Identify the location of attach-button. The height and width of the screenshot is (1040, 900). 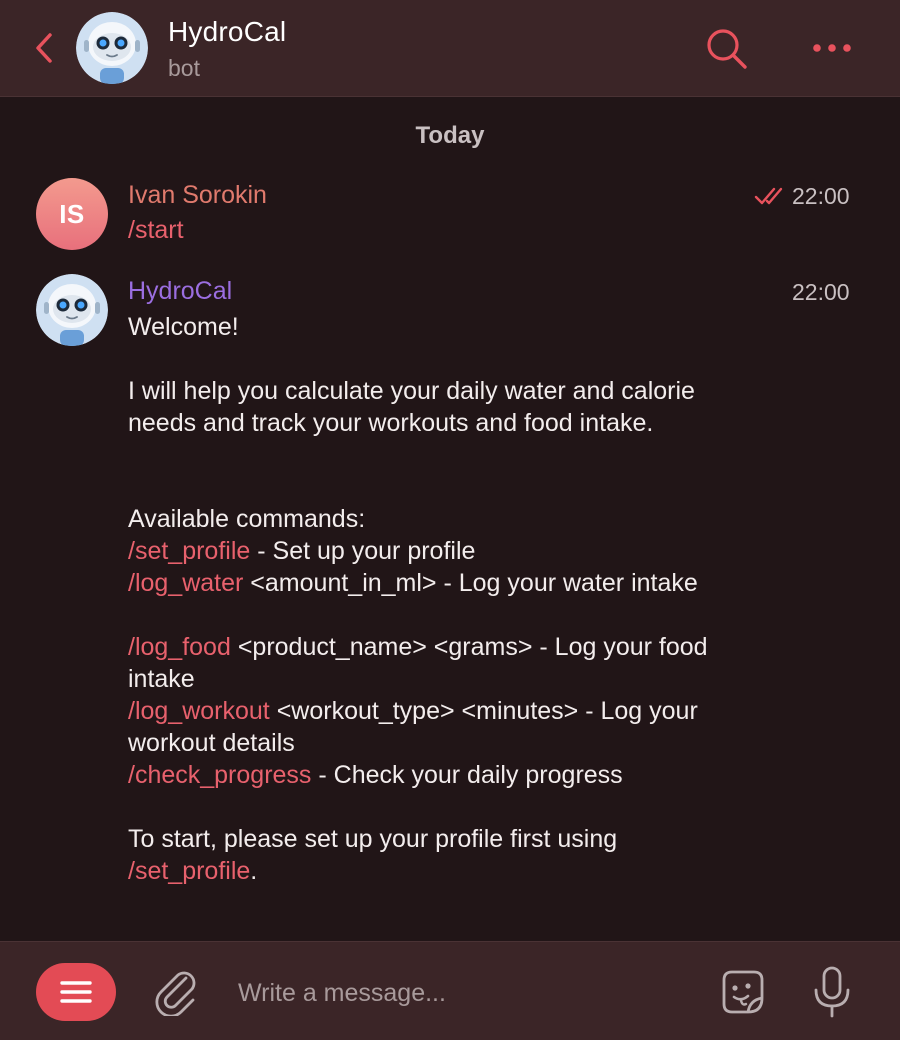
(176, 991).